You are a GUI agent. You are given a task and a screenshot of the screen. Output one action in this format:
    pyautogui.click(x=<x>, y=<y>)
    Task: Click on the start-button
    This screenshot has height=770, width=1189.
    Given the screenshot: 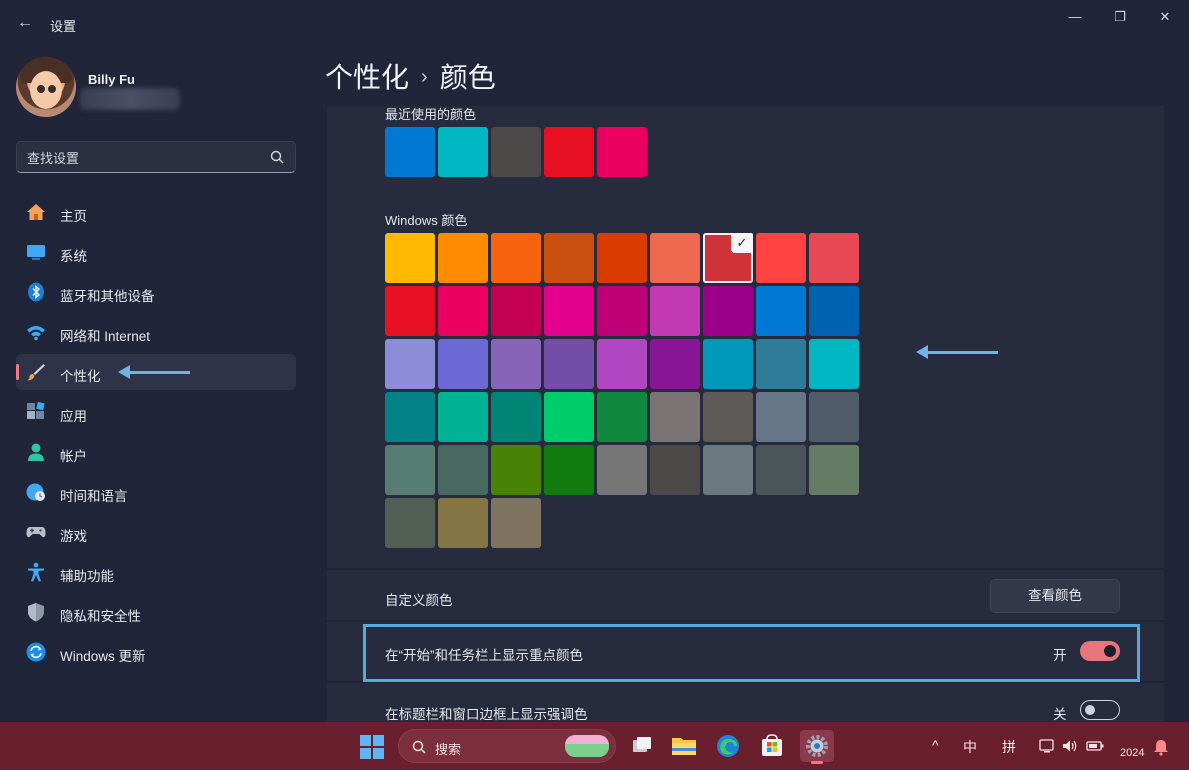 What is the action you would take?
    pyautogui.click(x=372, y=747)
    